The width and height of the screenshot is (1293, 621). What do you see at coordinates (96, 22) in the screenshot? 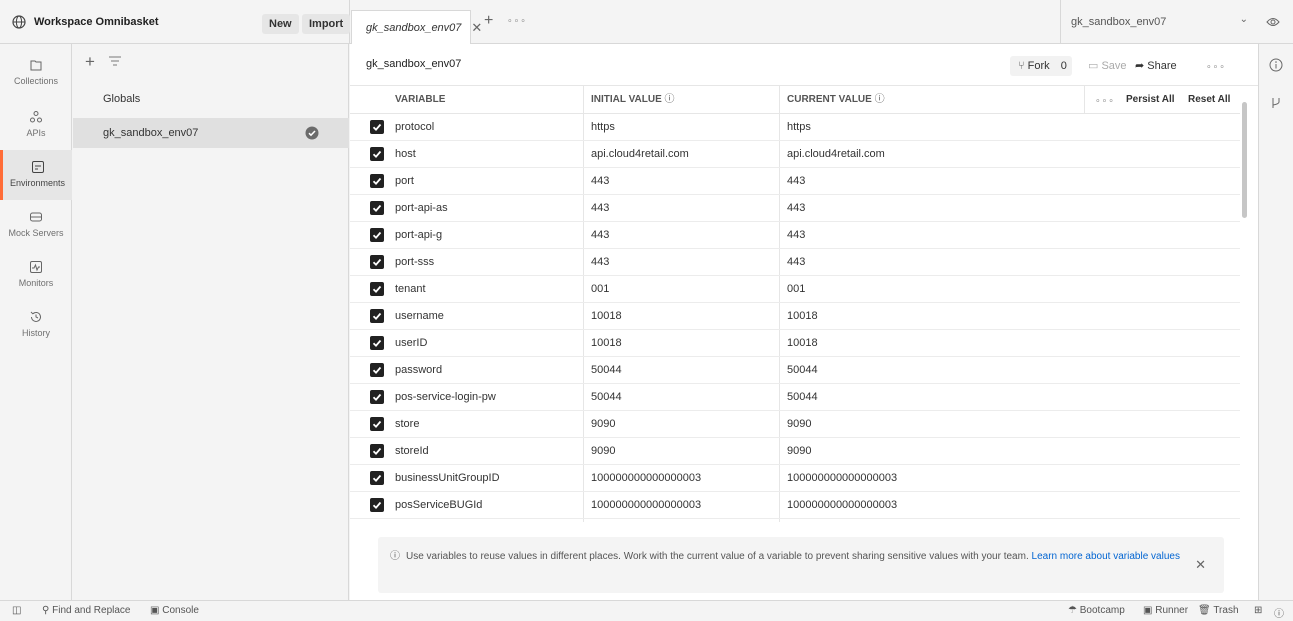
I see `workspace-title: Workspace Omnibasket` at bounding box center [96, 22].